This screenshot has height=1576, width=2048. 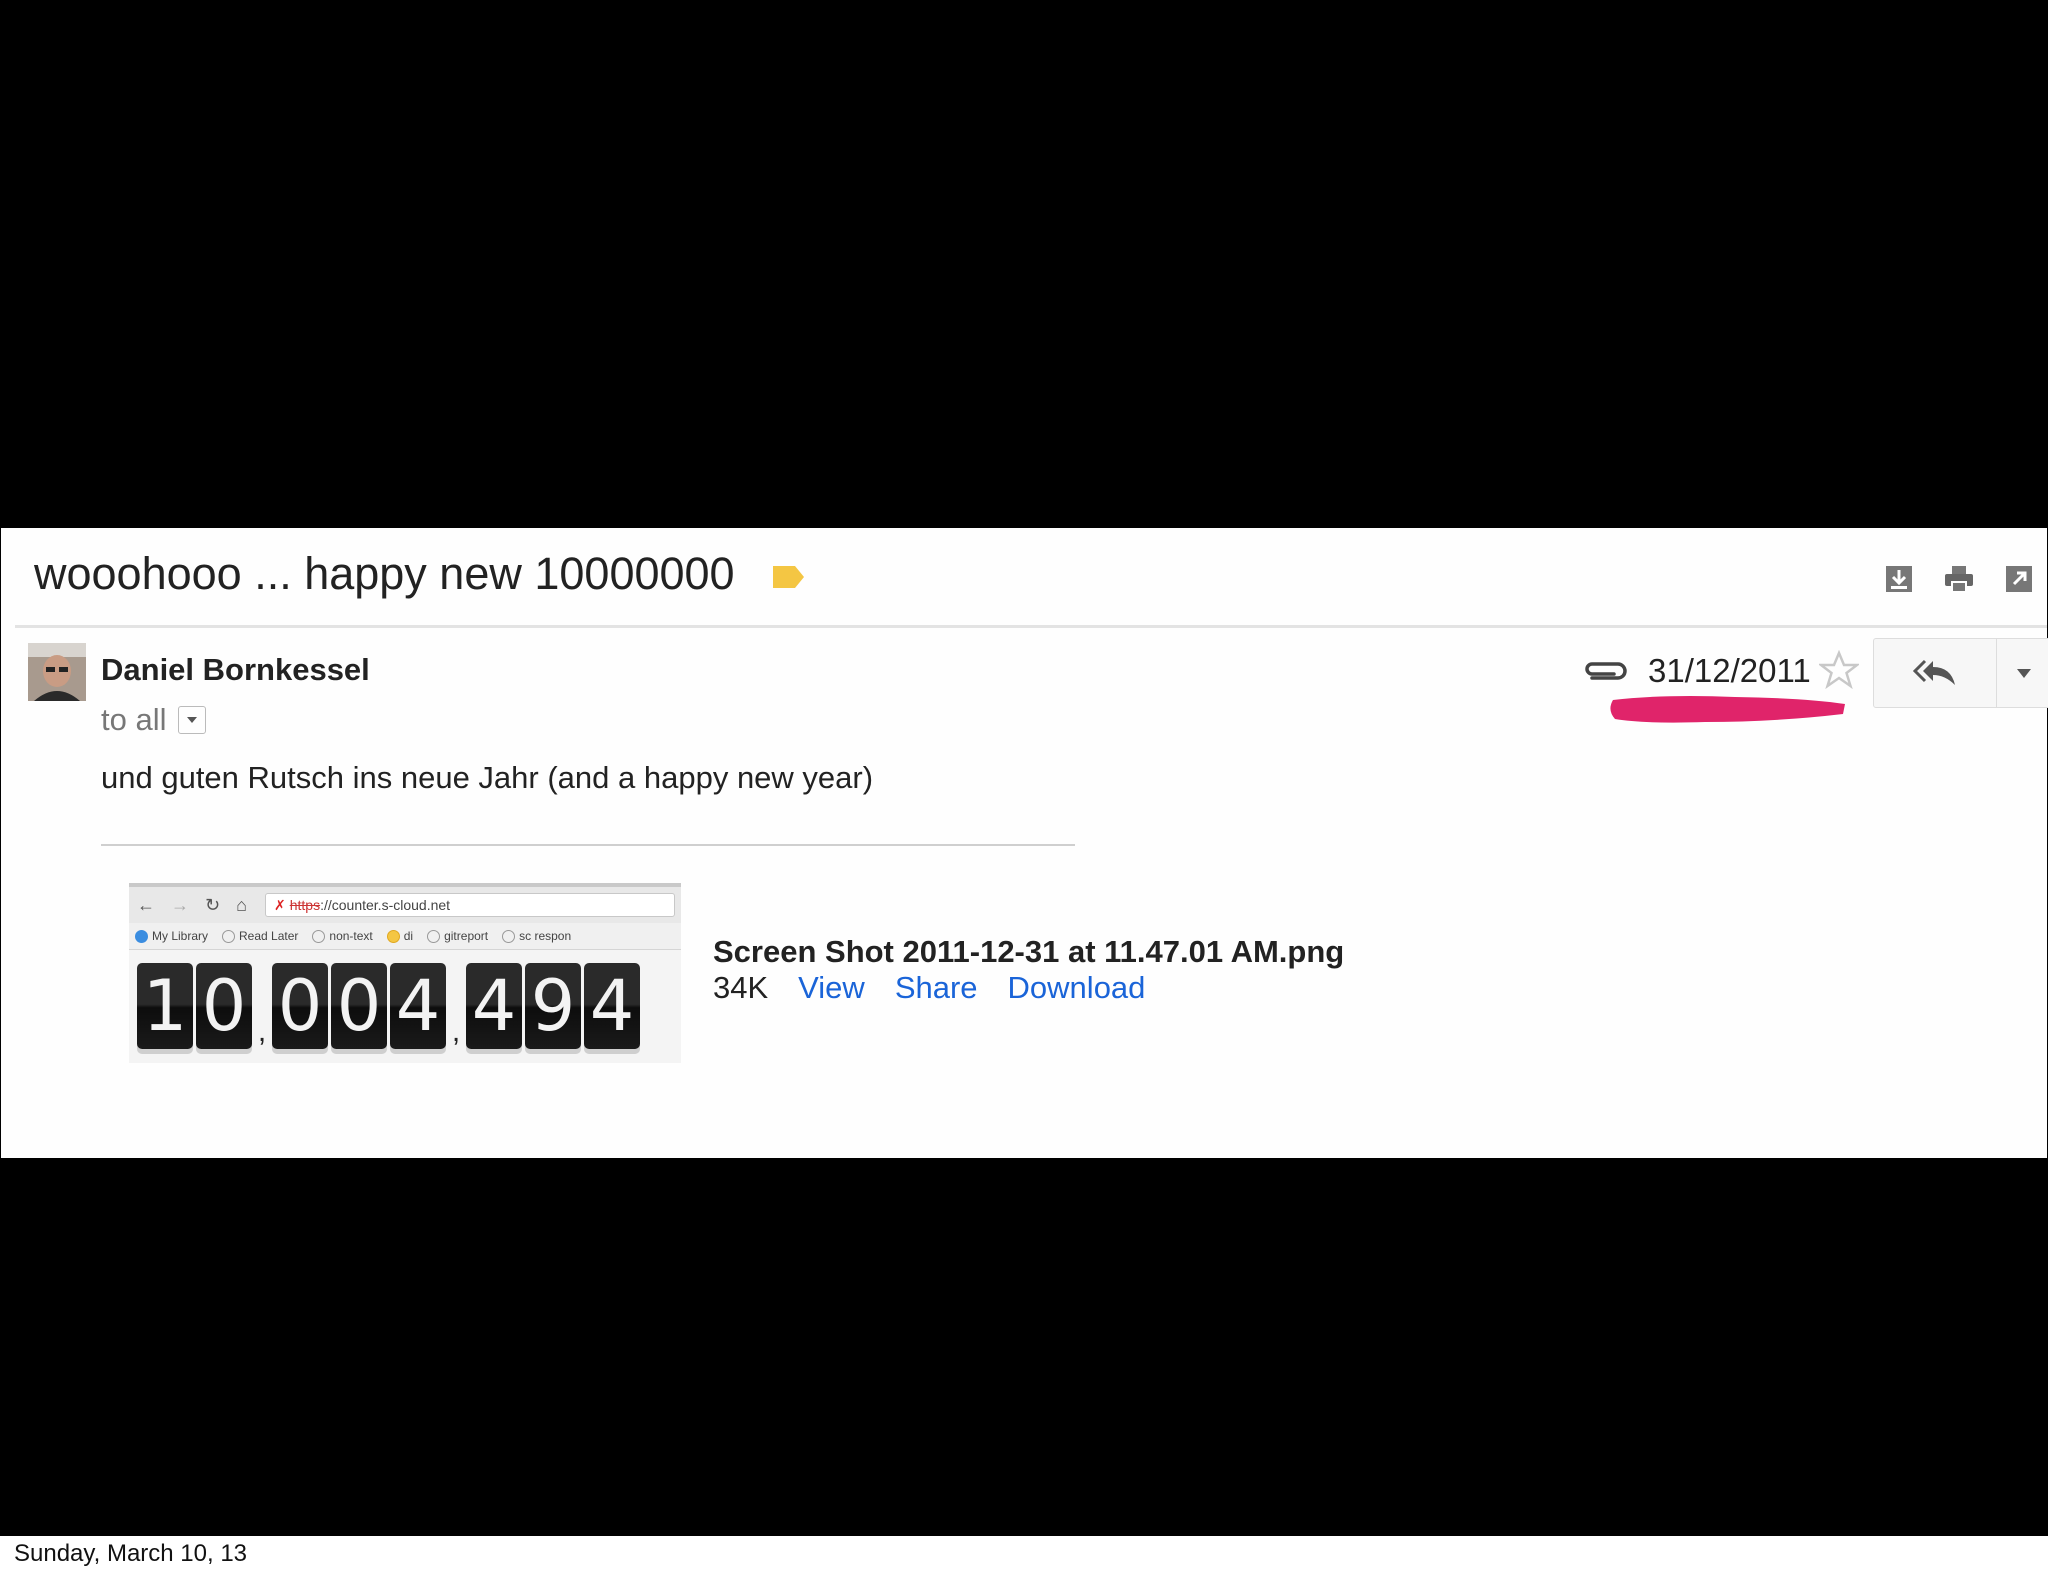 I want to click on more-actions-button, so click(x=2022, y=673).